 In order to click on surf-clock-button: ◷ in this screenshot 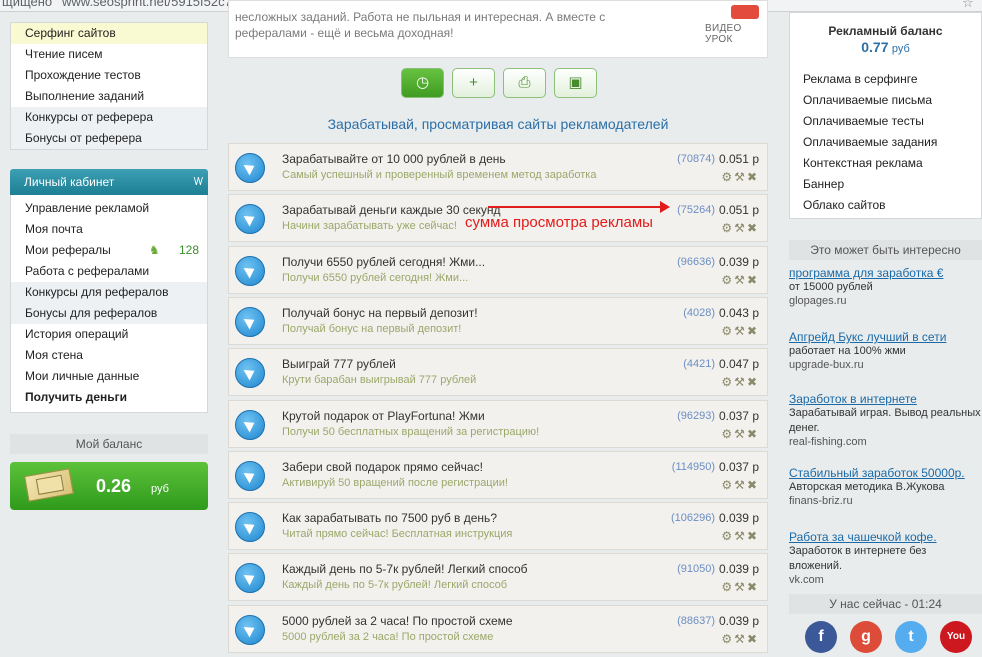, I will do `click(422, 83)`.